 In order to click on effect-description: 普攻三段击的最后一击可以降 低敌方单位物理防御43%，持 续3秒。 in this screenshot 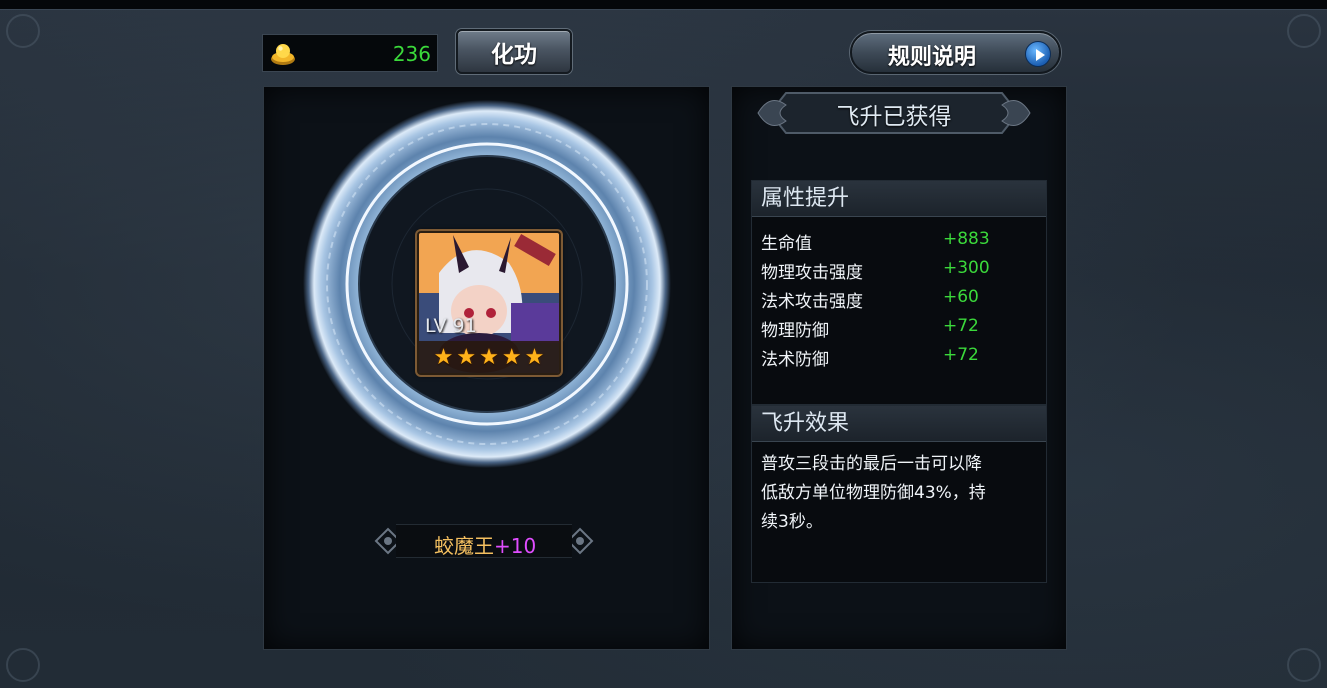, I will do `click(899, 493)`.